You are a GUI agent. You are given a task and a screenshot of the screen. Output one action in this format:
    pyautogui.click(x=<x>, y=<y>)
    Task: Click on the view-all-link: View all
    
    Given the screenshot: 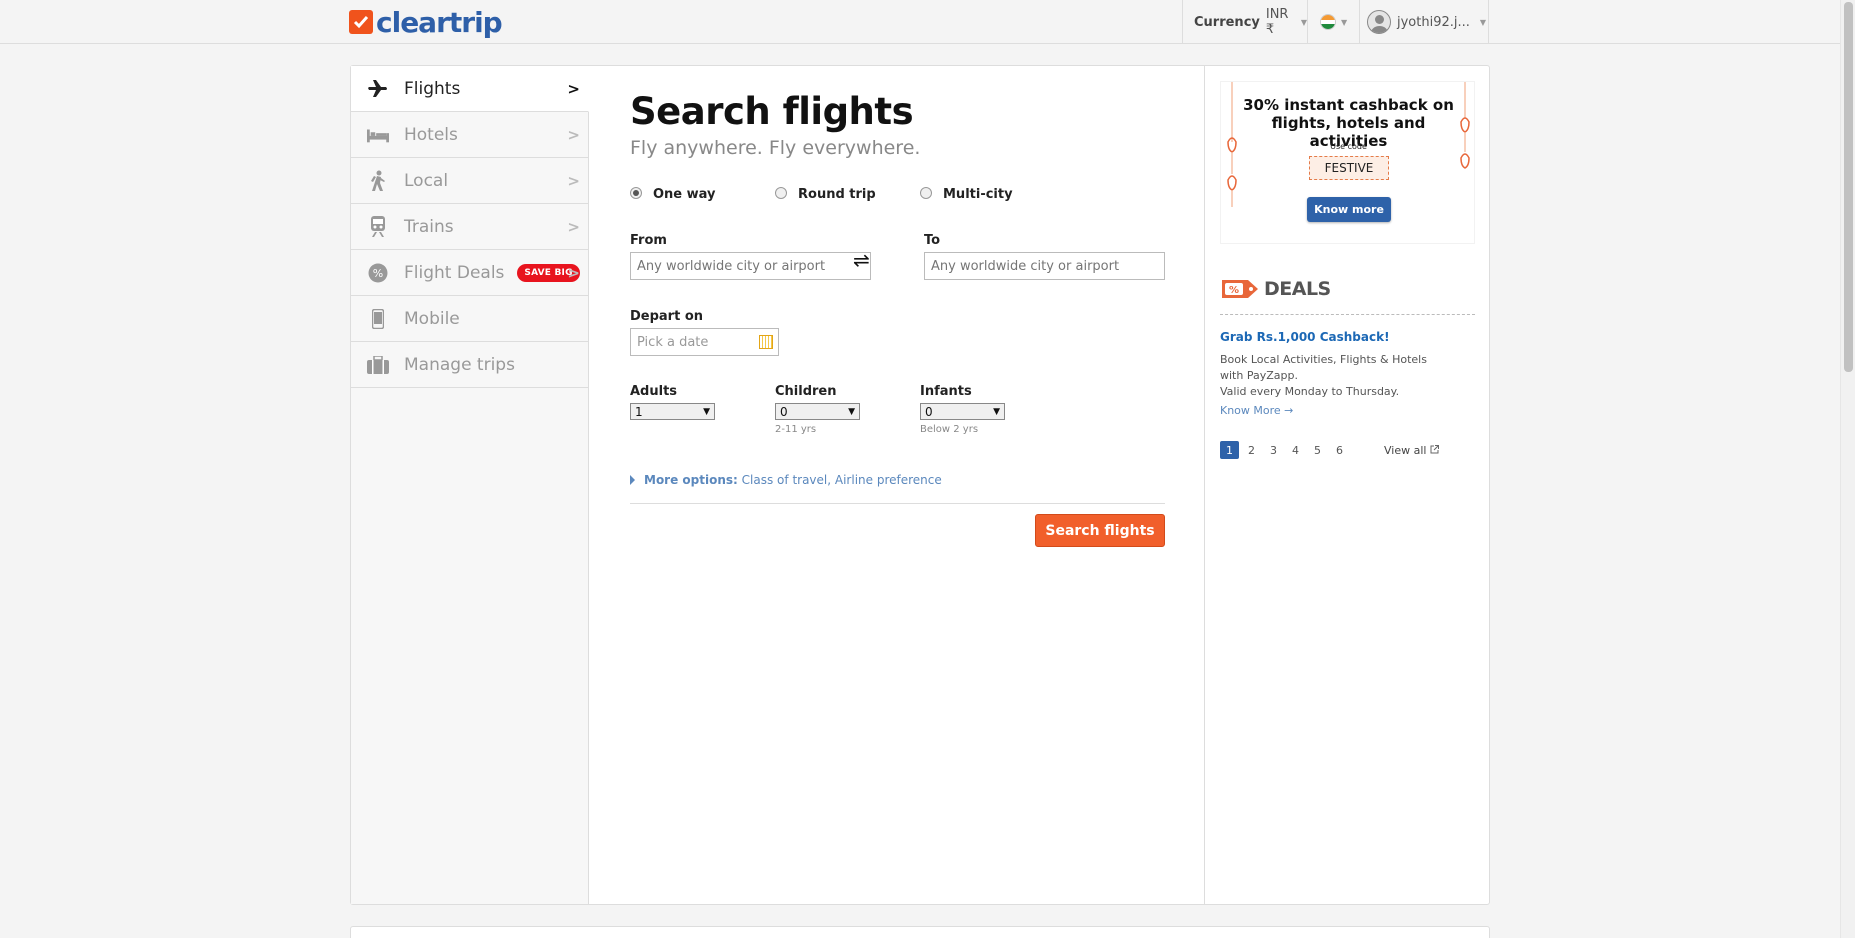 What is the action you would take?
    pyautogui.click(x=1411, y=450)
    